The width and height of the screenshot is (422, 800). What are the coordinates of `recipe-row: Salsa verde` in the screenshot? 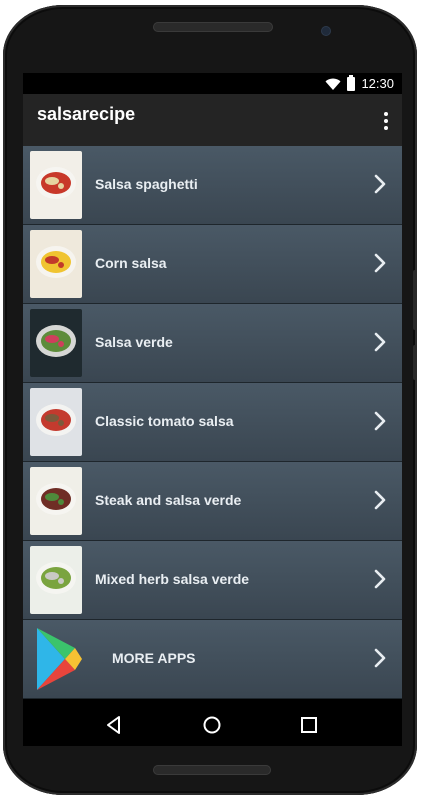 It's located at (212, 343).